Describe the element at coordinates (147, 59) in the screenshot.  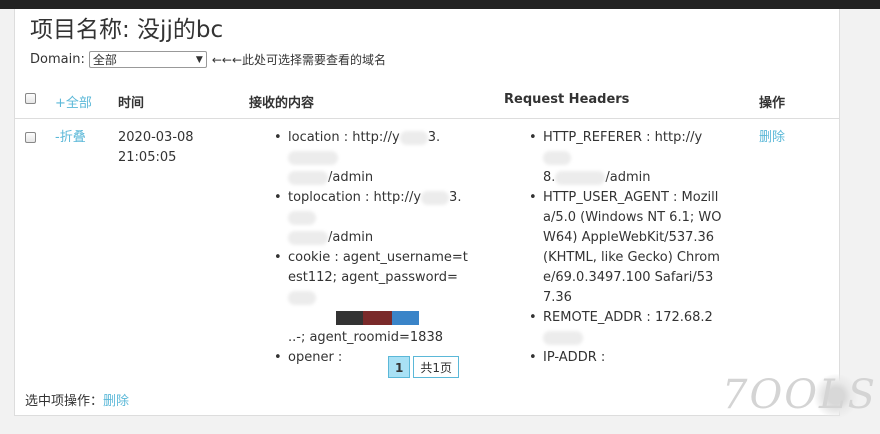
I see `domain-select: 全部 ▼` at that location.